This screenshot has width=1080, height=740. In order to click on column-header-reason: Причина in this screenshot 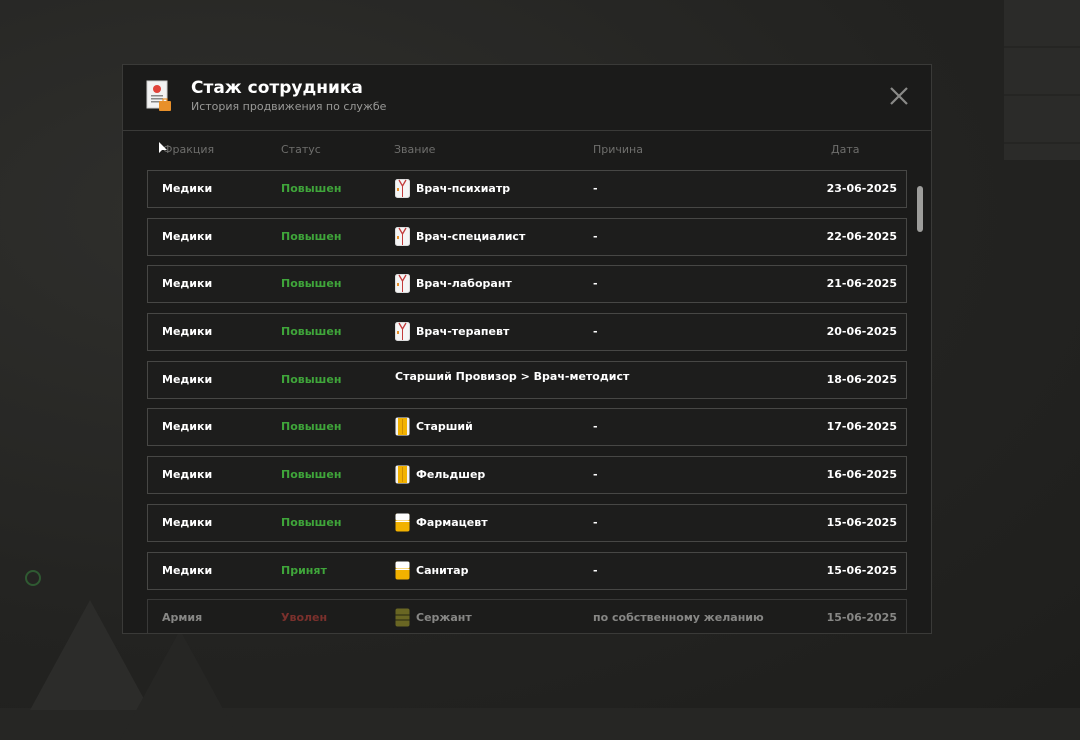, I will do `click(618, 149)`.